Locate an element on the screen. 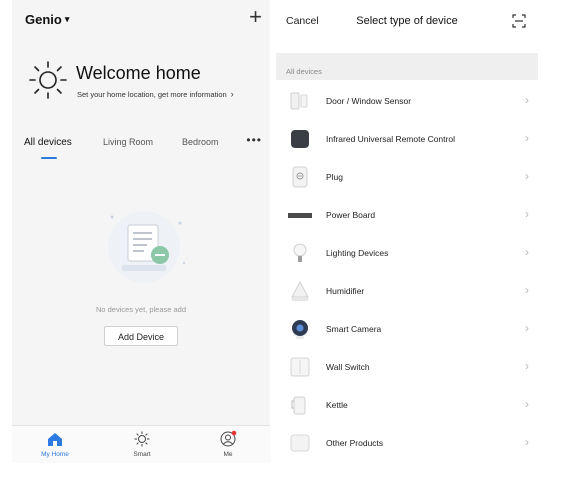  tab-all-devices: All devices is located at coordinates (48, 142).